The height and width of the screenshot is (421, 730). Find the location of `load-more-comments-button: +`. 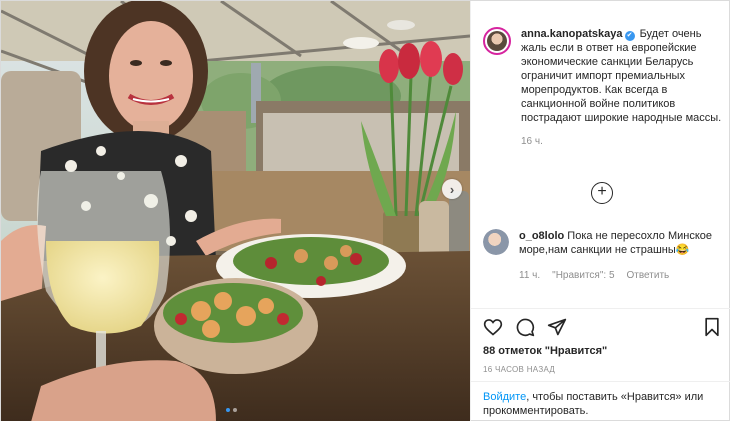

load-more-comments-button: + is located at coordinates (602, 193).